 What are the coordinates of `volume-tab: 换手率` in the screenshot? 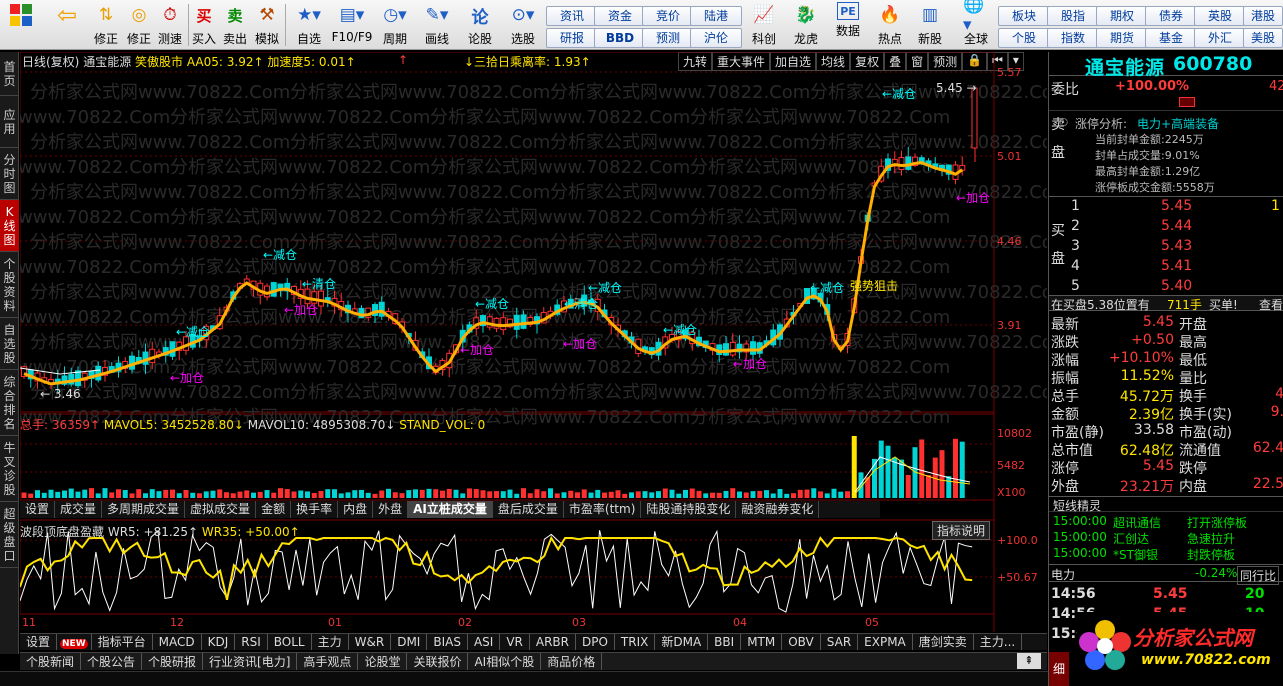 It's located at (315, 509).